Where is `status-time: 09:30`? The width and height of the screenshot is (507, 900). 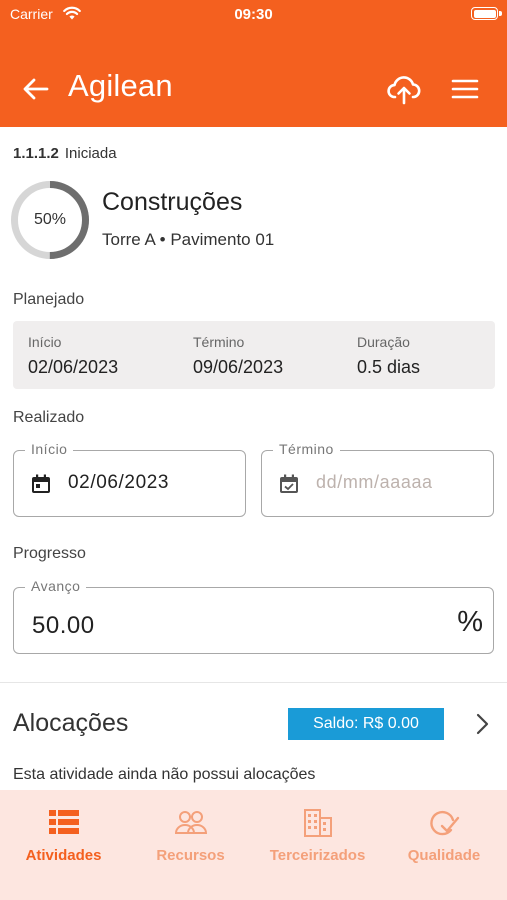 status-time: 09:30 is located at coordinates (253, 14).